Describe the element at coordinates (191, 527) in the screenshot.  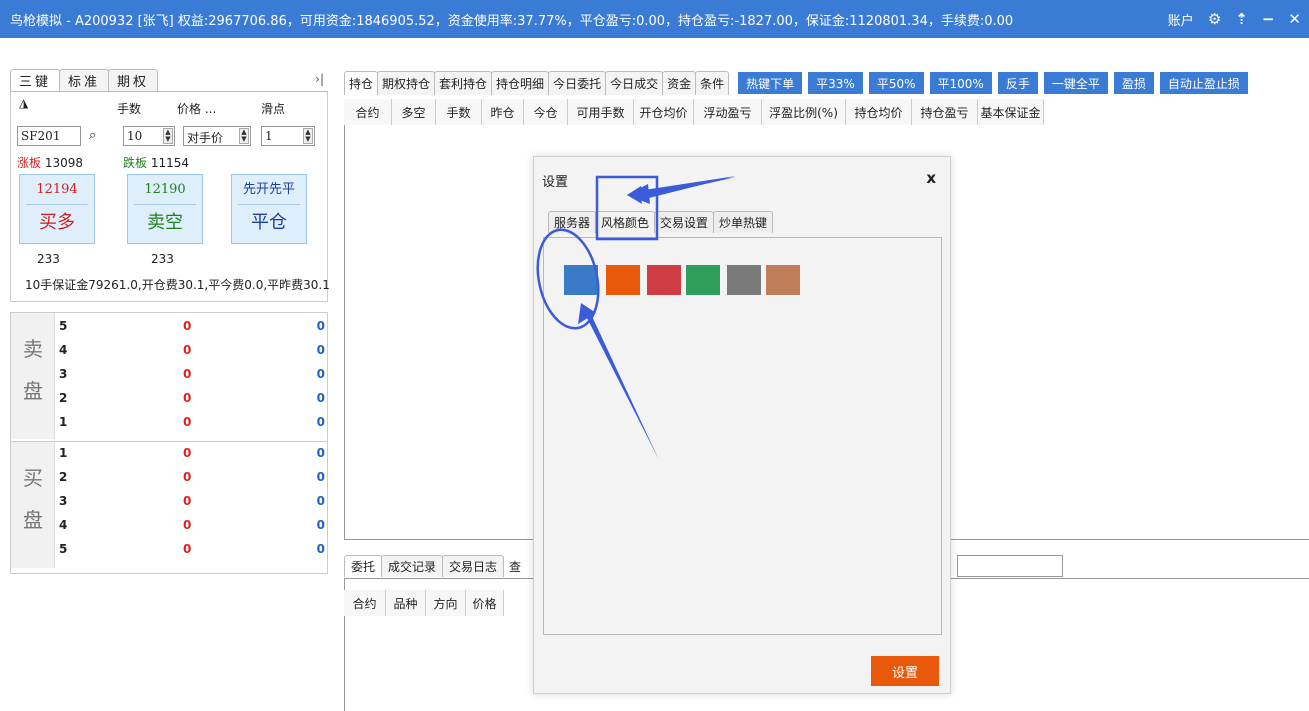
I see `bid-row: 4 0 0` at that location.